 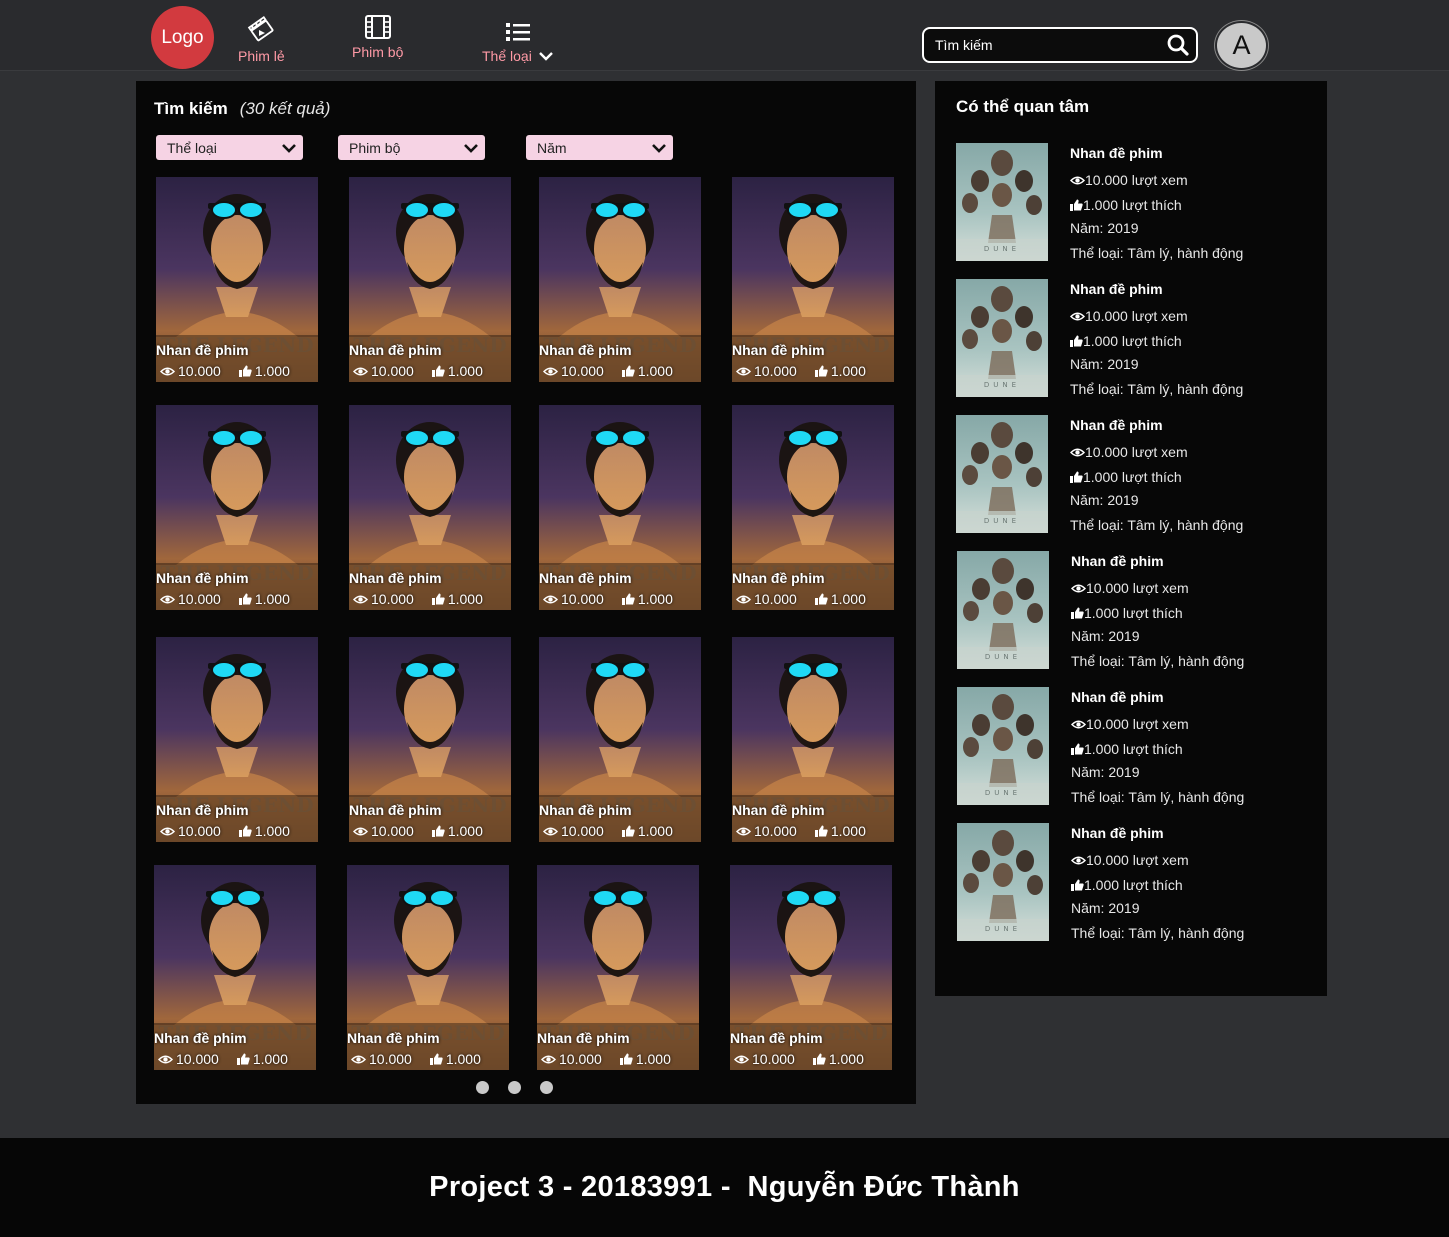 What do you see at coordinates (724, 35) in the screenshot?
I see `top-navbar: Logo Phim lẻ Phim bộ Thể loại Tìm kiếm A` at bounding box center [724, 35].